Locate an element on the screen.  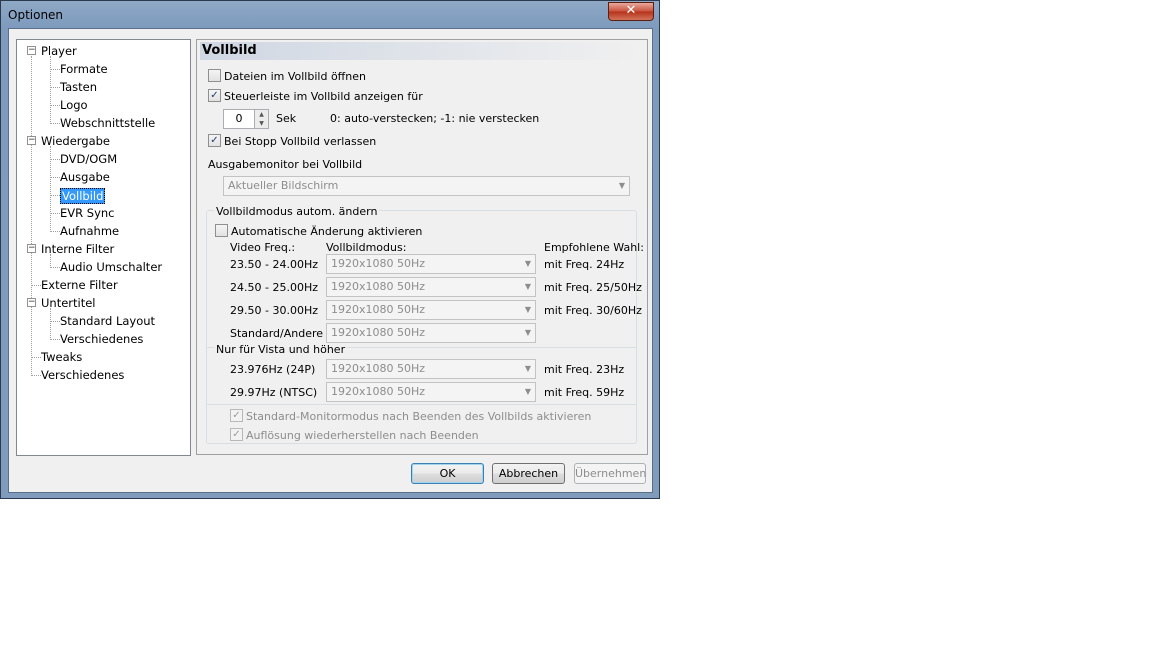
auto-change-label: Automatische Änderung aktivieren is located at coordinates (327, 231).